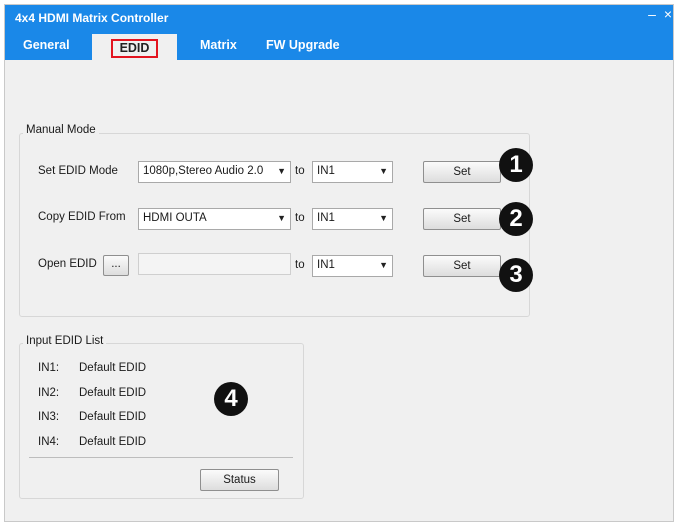 This screenshot has width=677, height=525. What do you see at coordinates (352, 219) in the screenshot?
I see `copy-edid-target-select: IN1 ▼` at bounding box center [352, 219].